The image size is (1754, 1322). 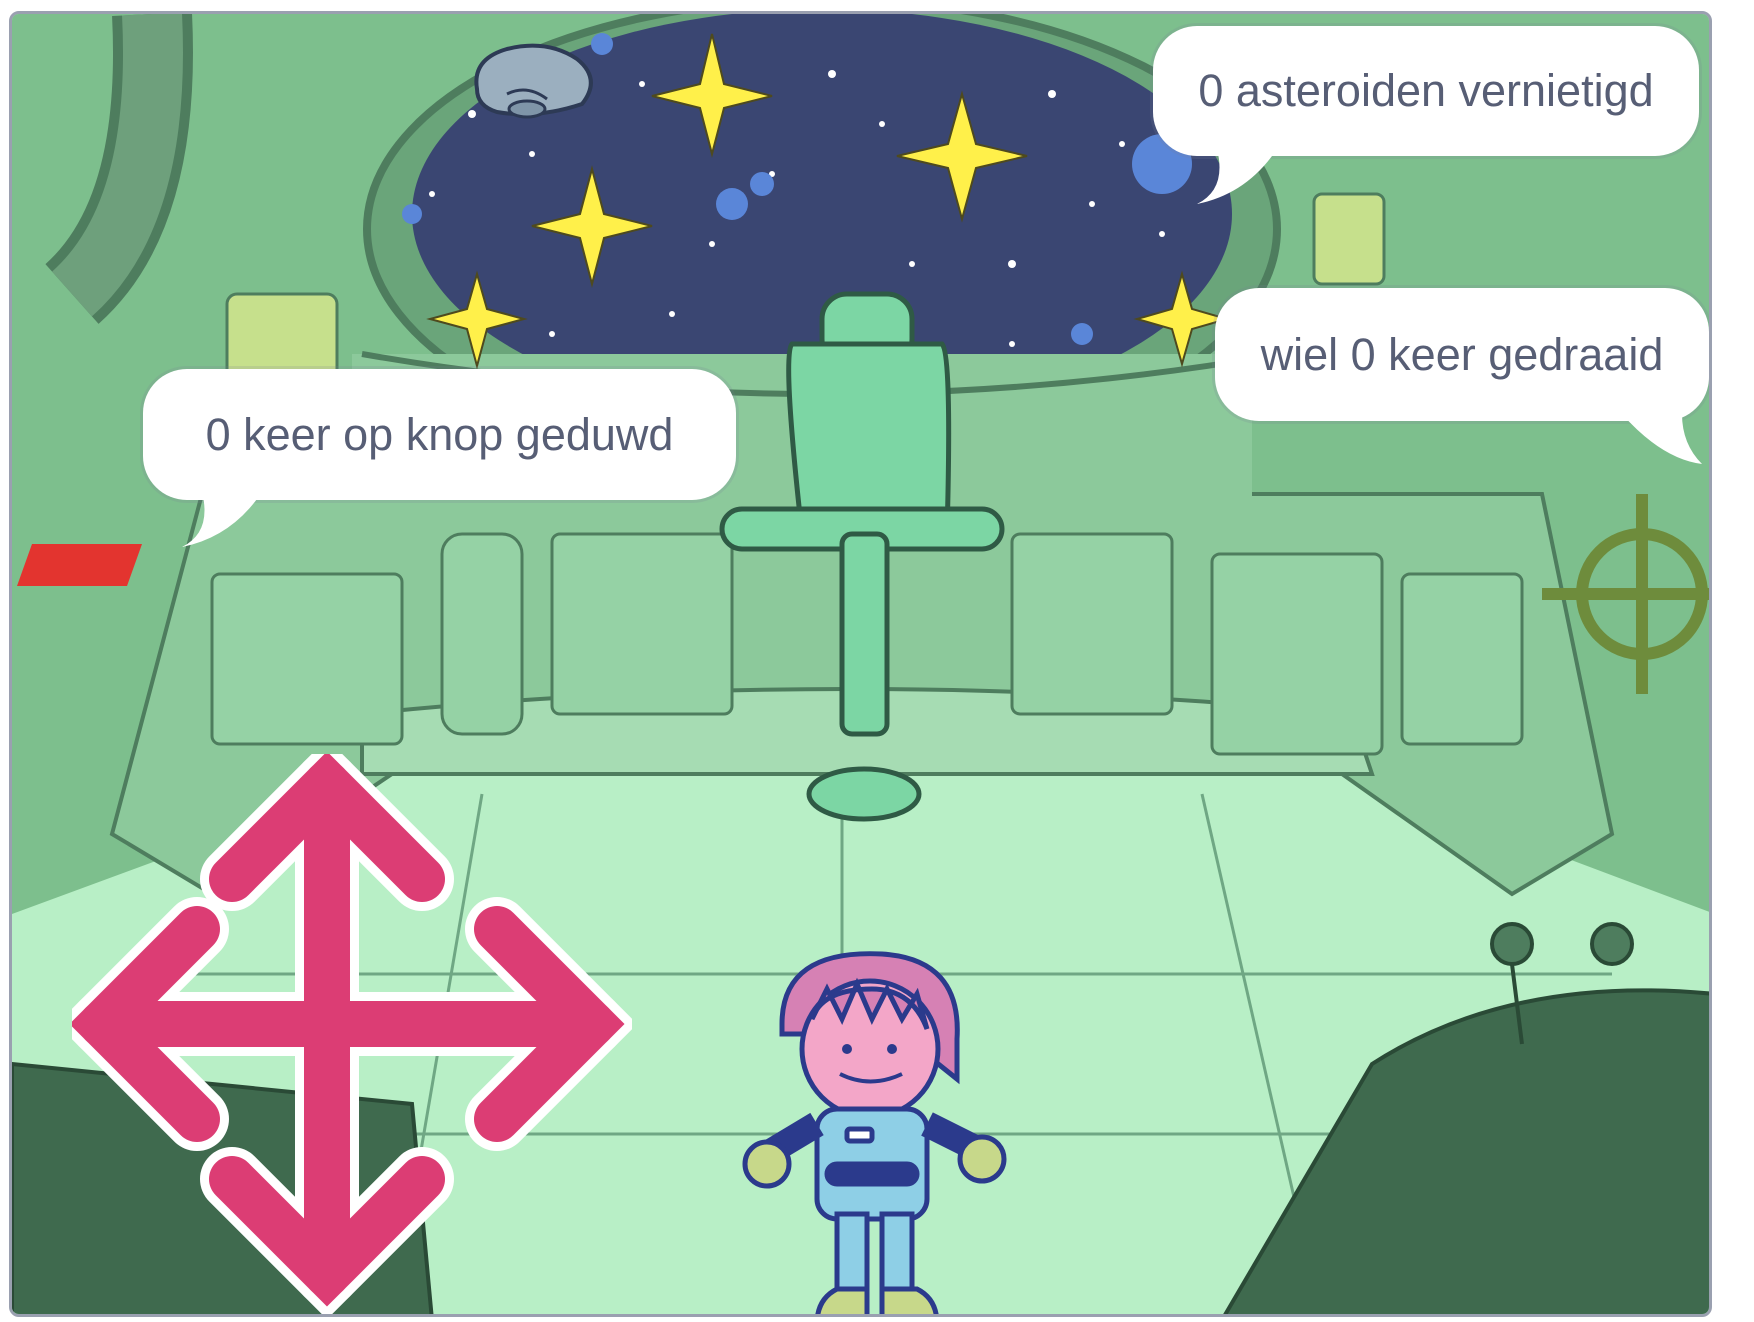 I want to click on button-pressed-text: 0 keer op knop geduwd, so click(x=439, y=434).